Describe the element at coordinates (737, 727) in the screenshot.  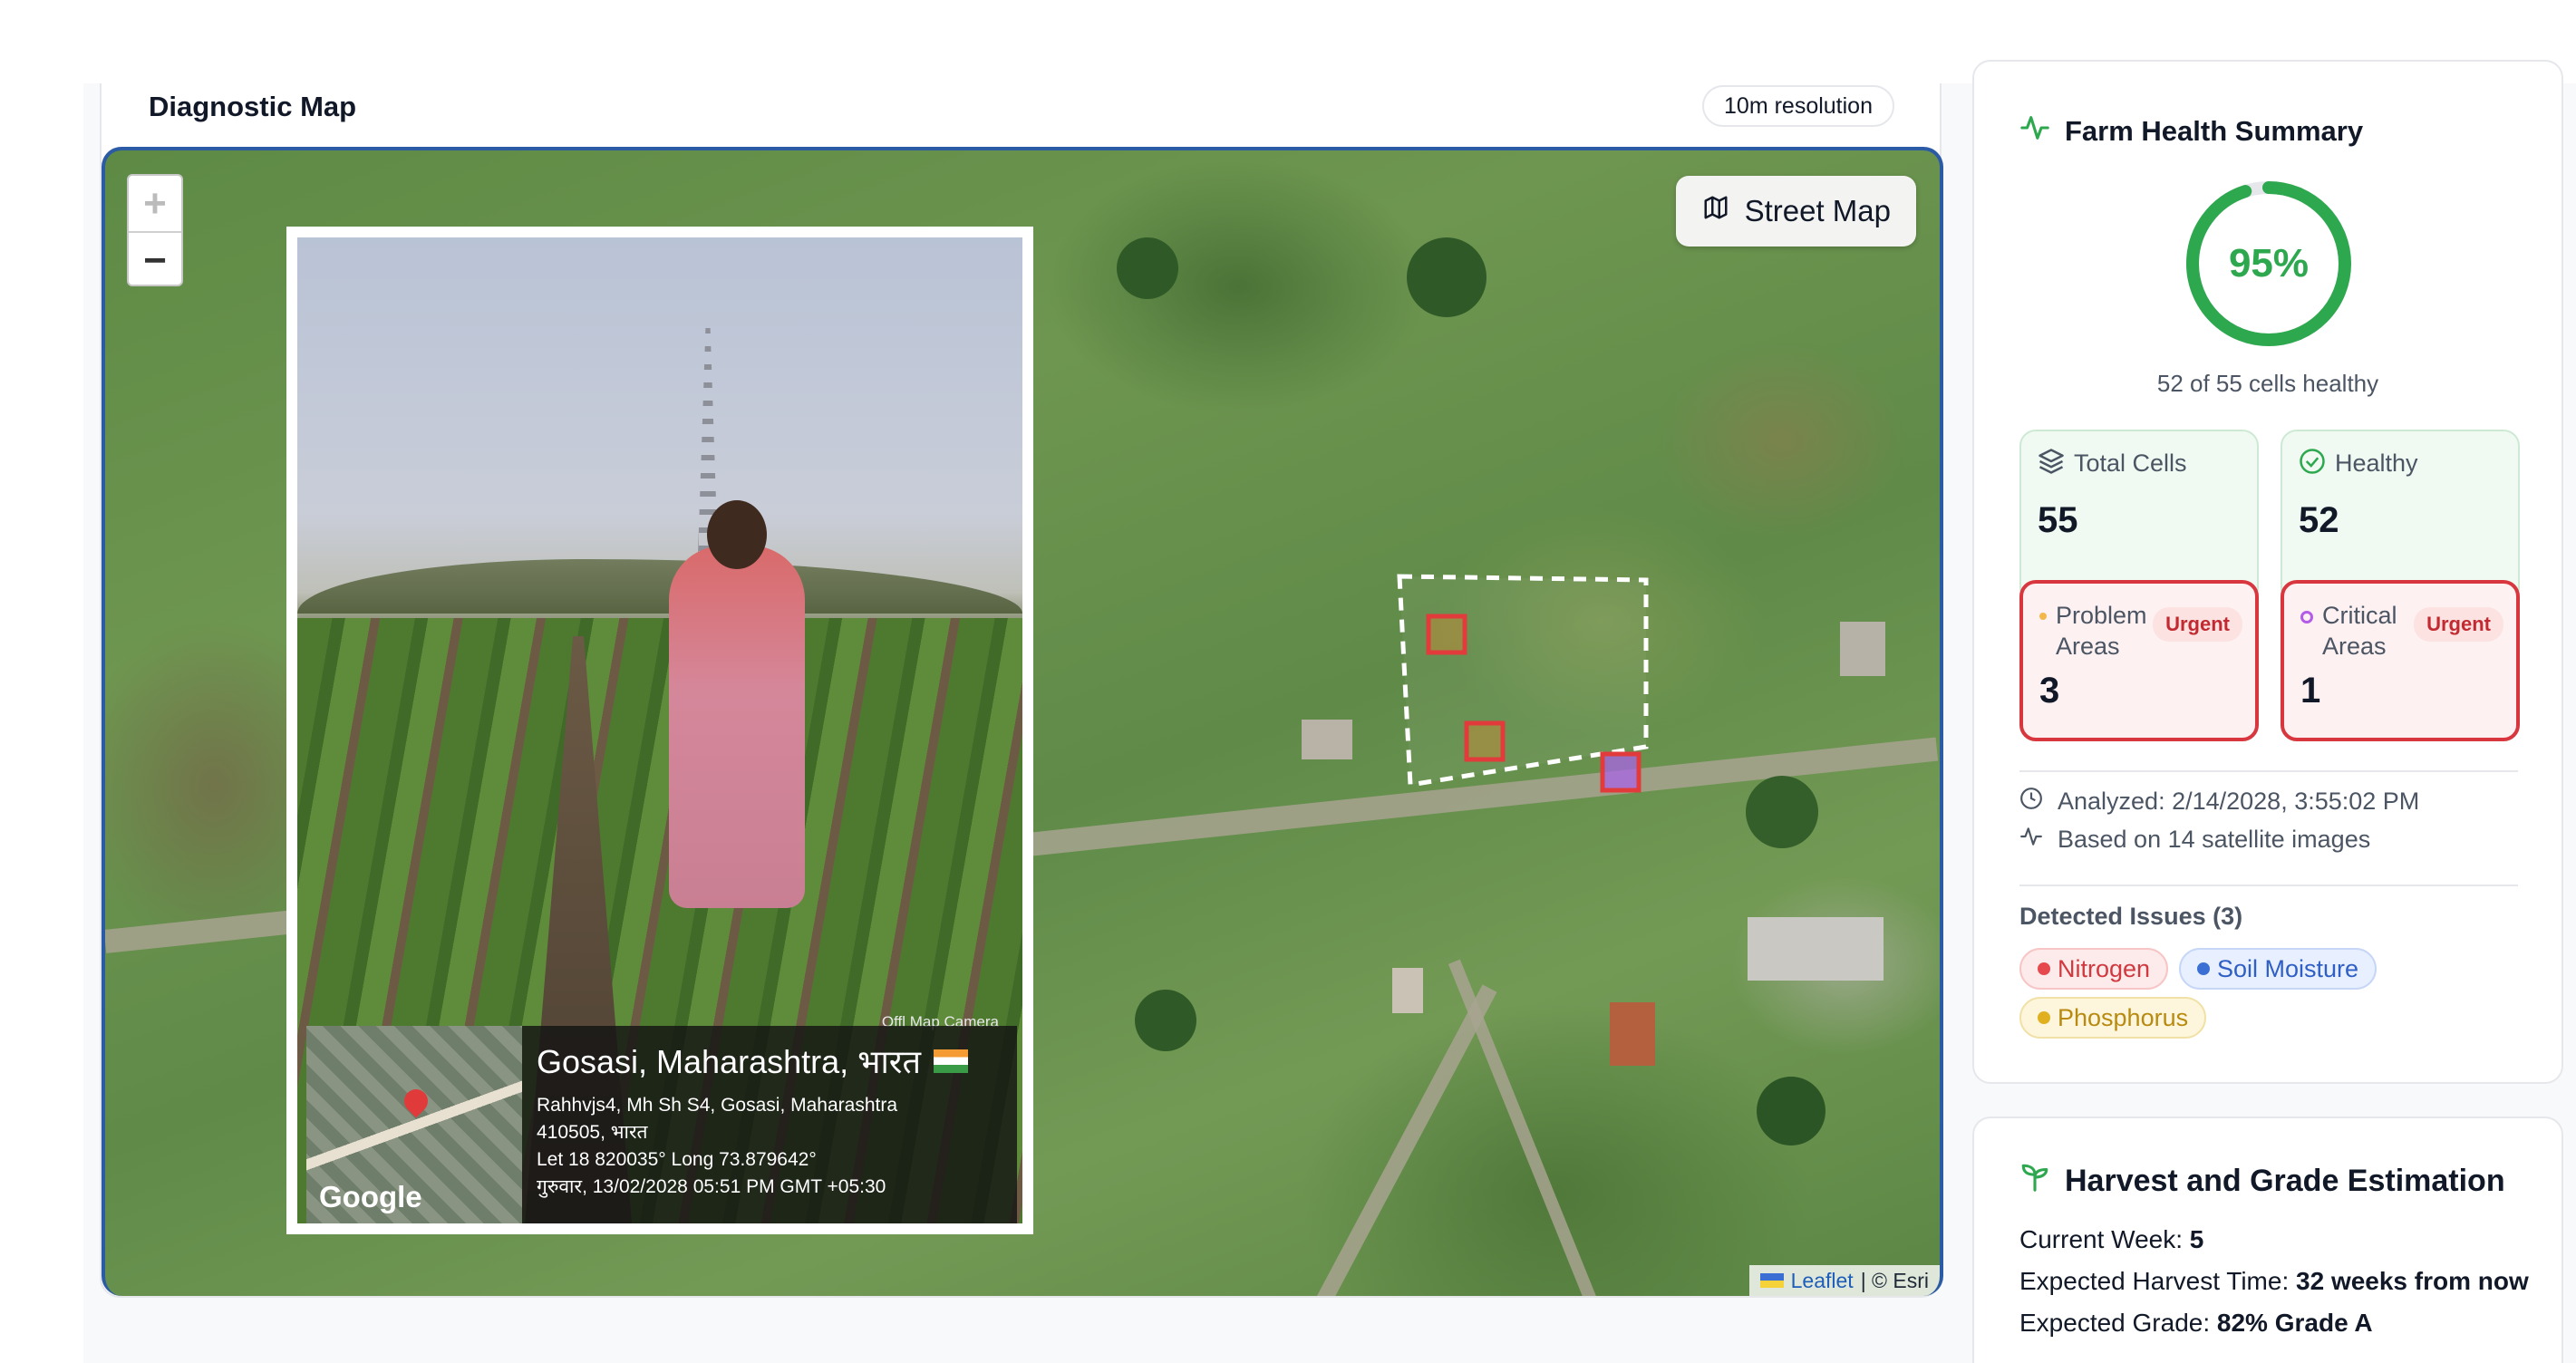
I see `photo-farmer` at that location.